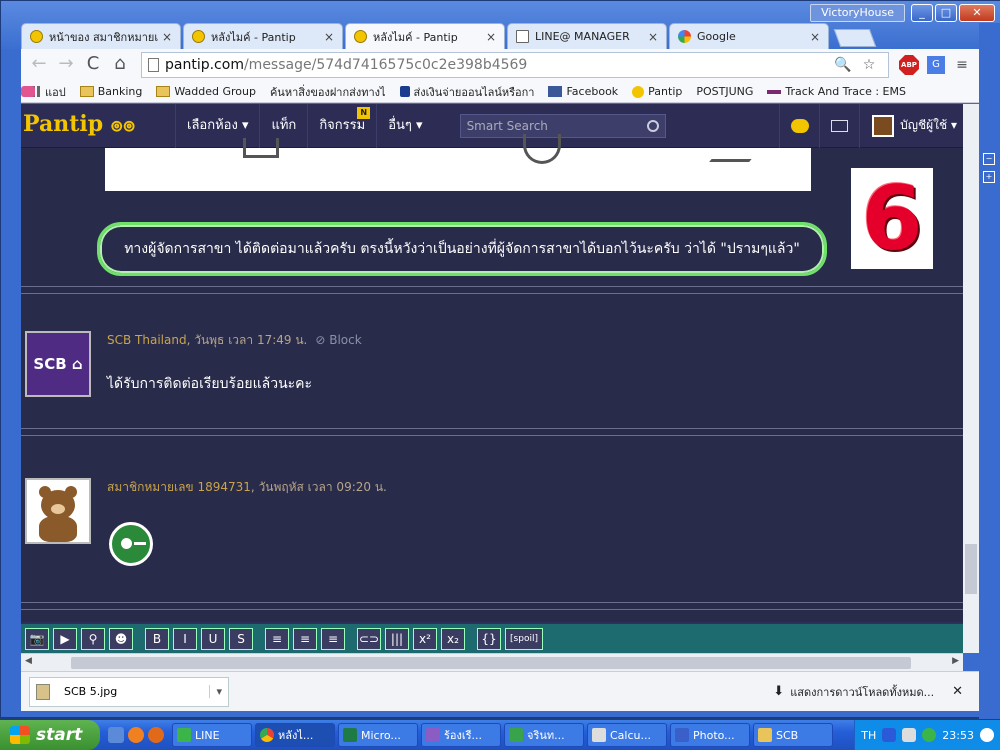 The image size is (1000, 750). What do you see at coordinates (837, 91) in the screenshot?
I see `bookmark-ems: Track And Trace : EMS :` at bounding box center [837, 91].